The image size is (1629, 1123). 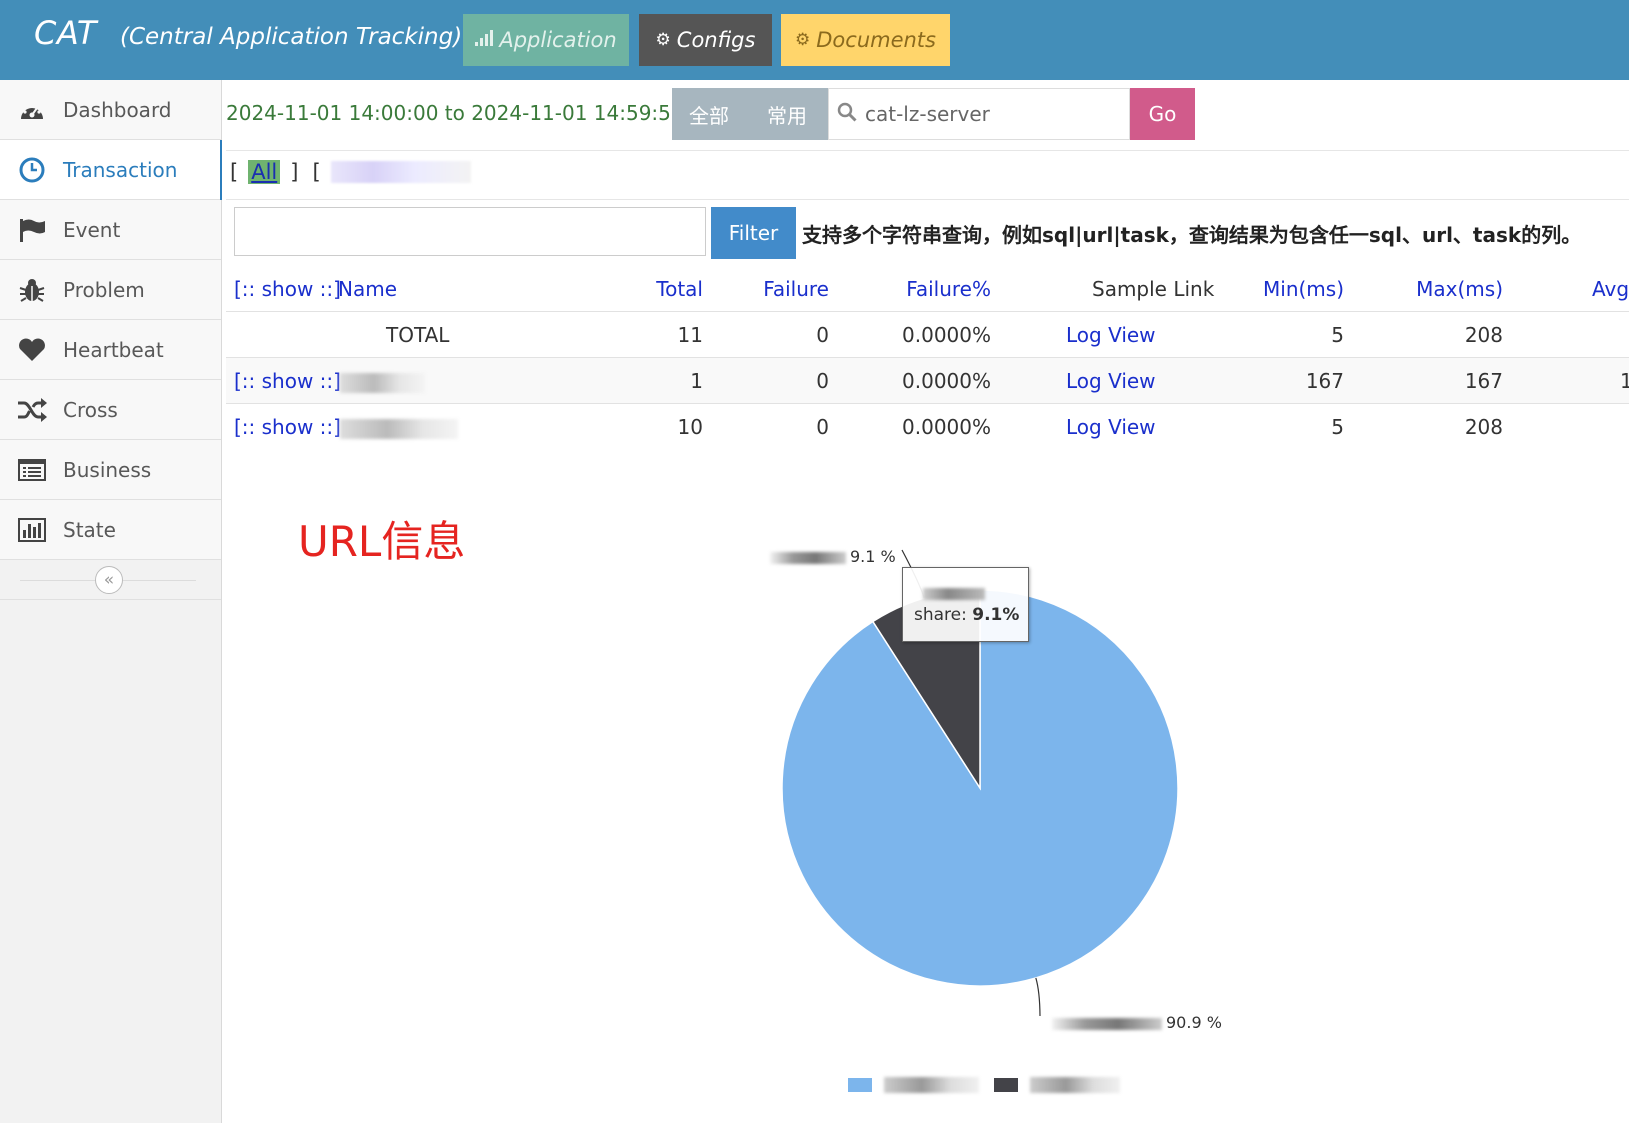 I want to click on collapse-sidebar-button: «, so click(x=109, y=580).